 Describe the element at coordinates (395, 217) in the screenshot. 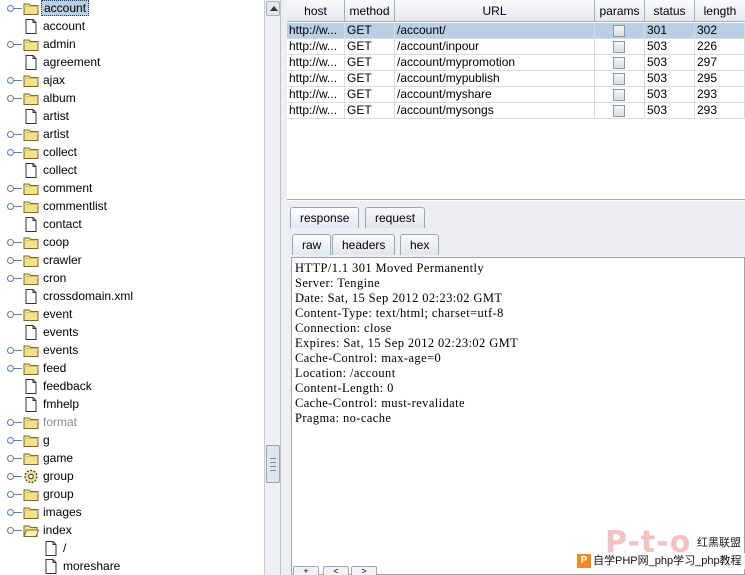

I see `tab-request: request` at that location.